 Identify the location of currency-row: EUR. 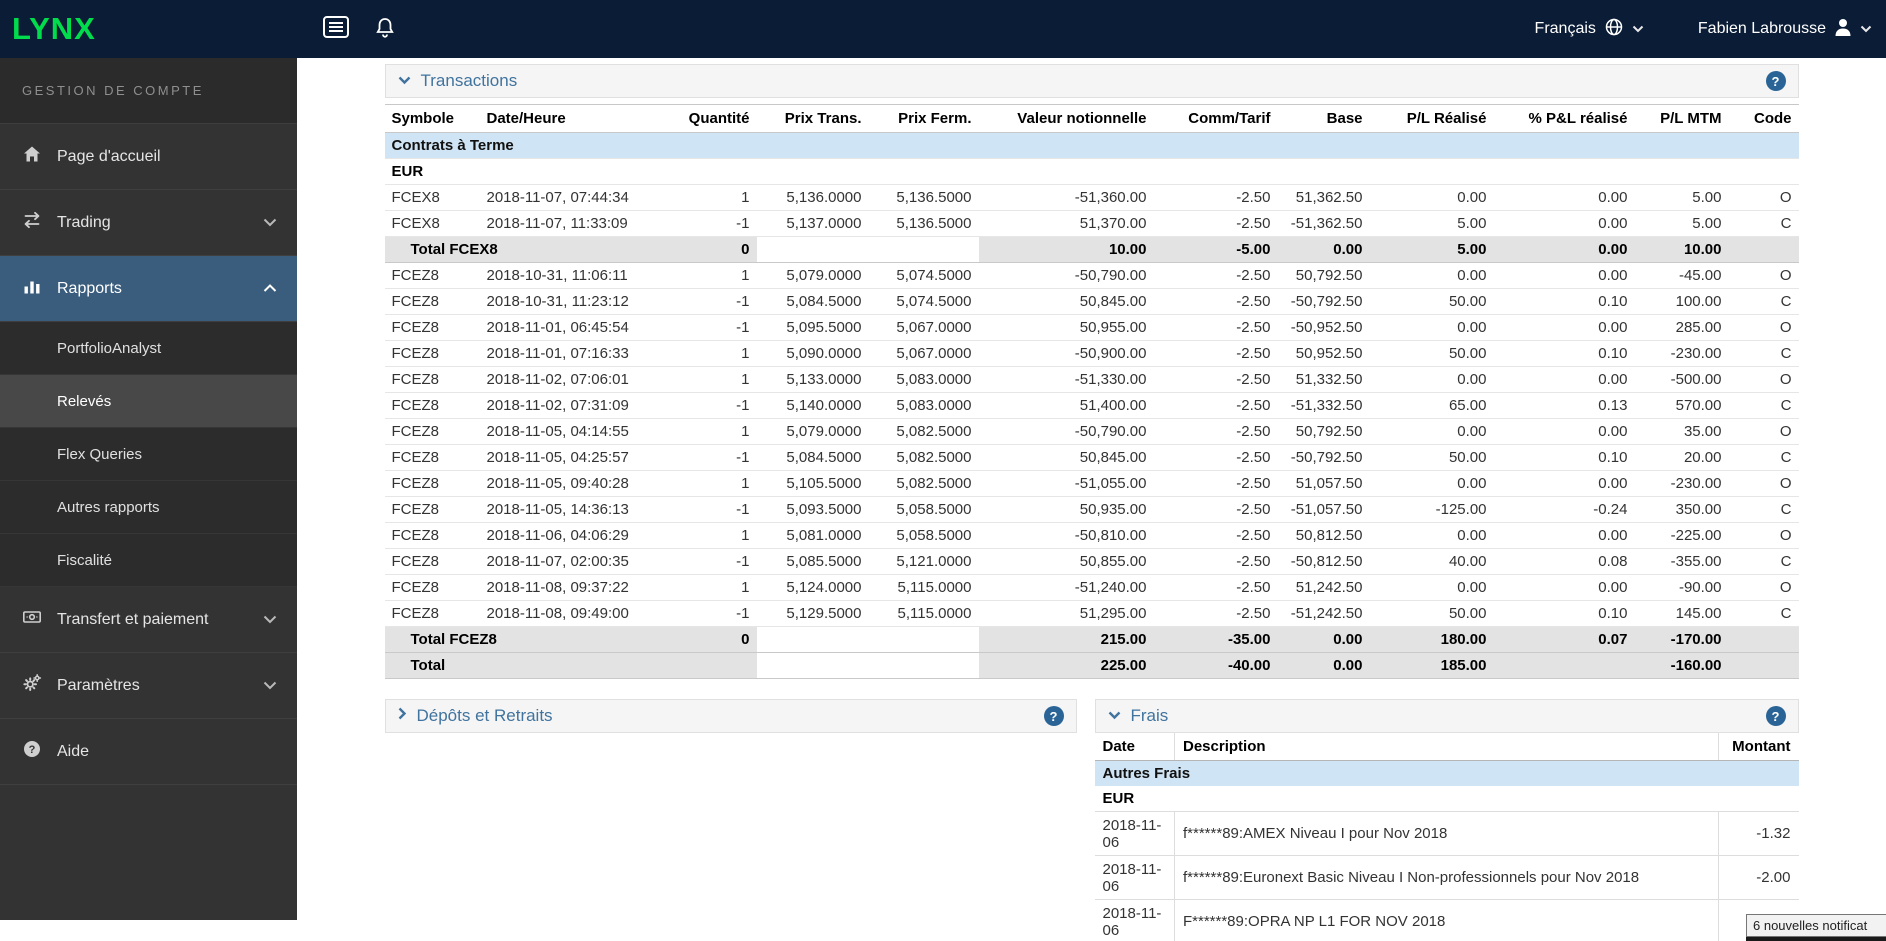
(1091, 171).